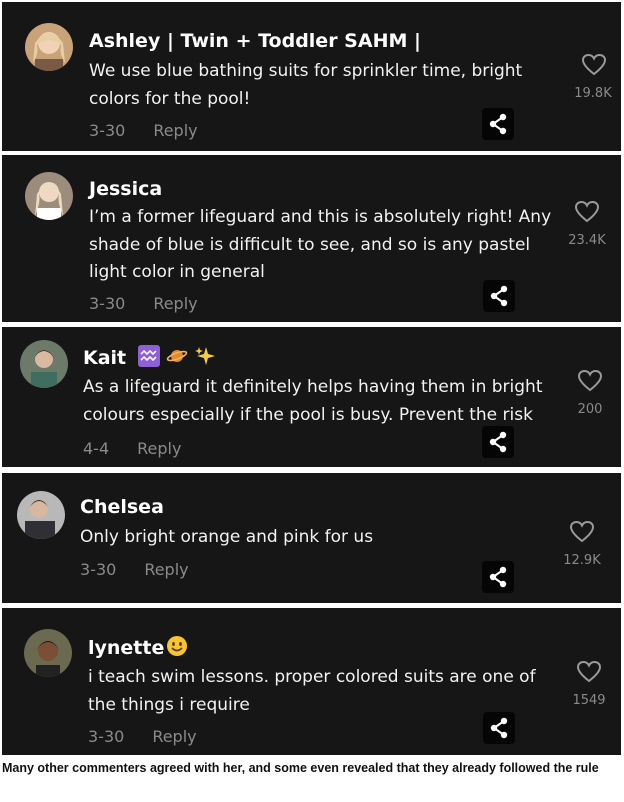 The height and width of the screenshot is (802, 624). Describe the element at coordinates (105, 358) in the screenshot. I see `comment-author-name: Kait` at that location.